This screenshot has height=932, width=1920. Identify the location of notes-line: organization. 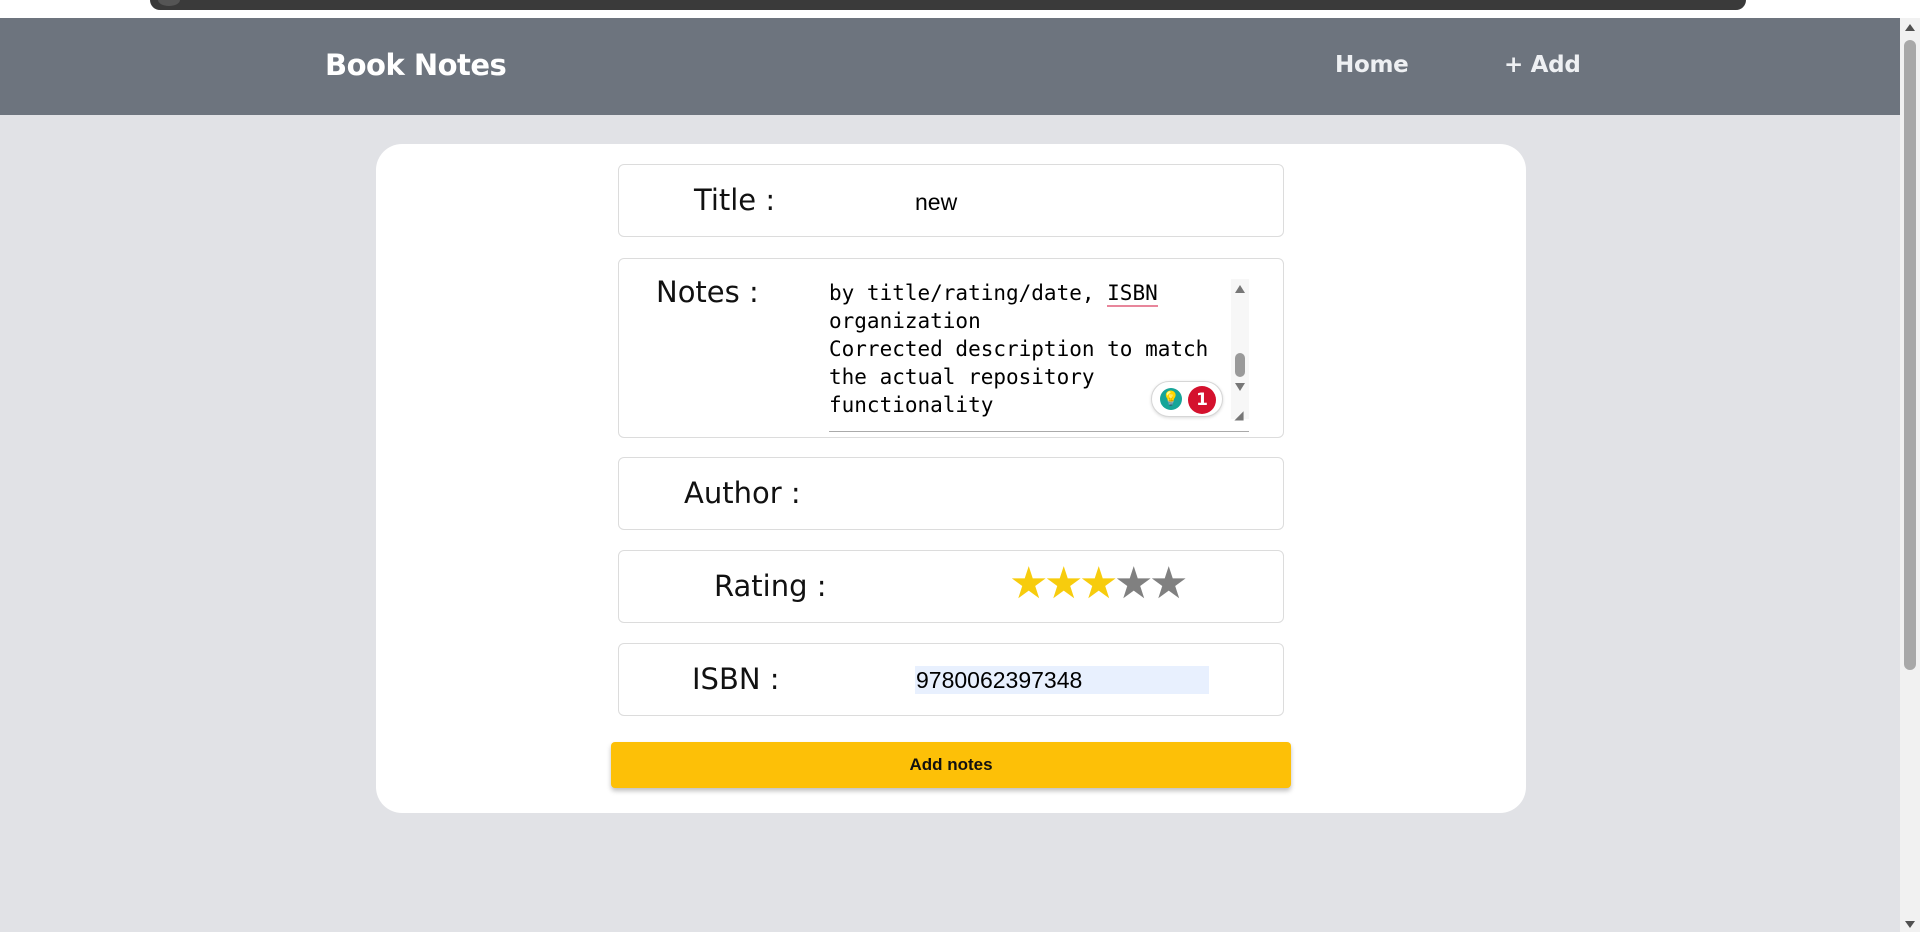
(905, 321).